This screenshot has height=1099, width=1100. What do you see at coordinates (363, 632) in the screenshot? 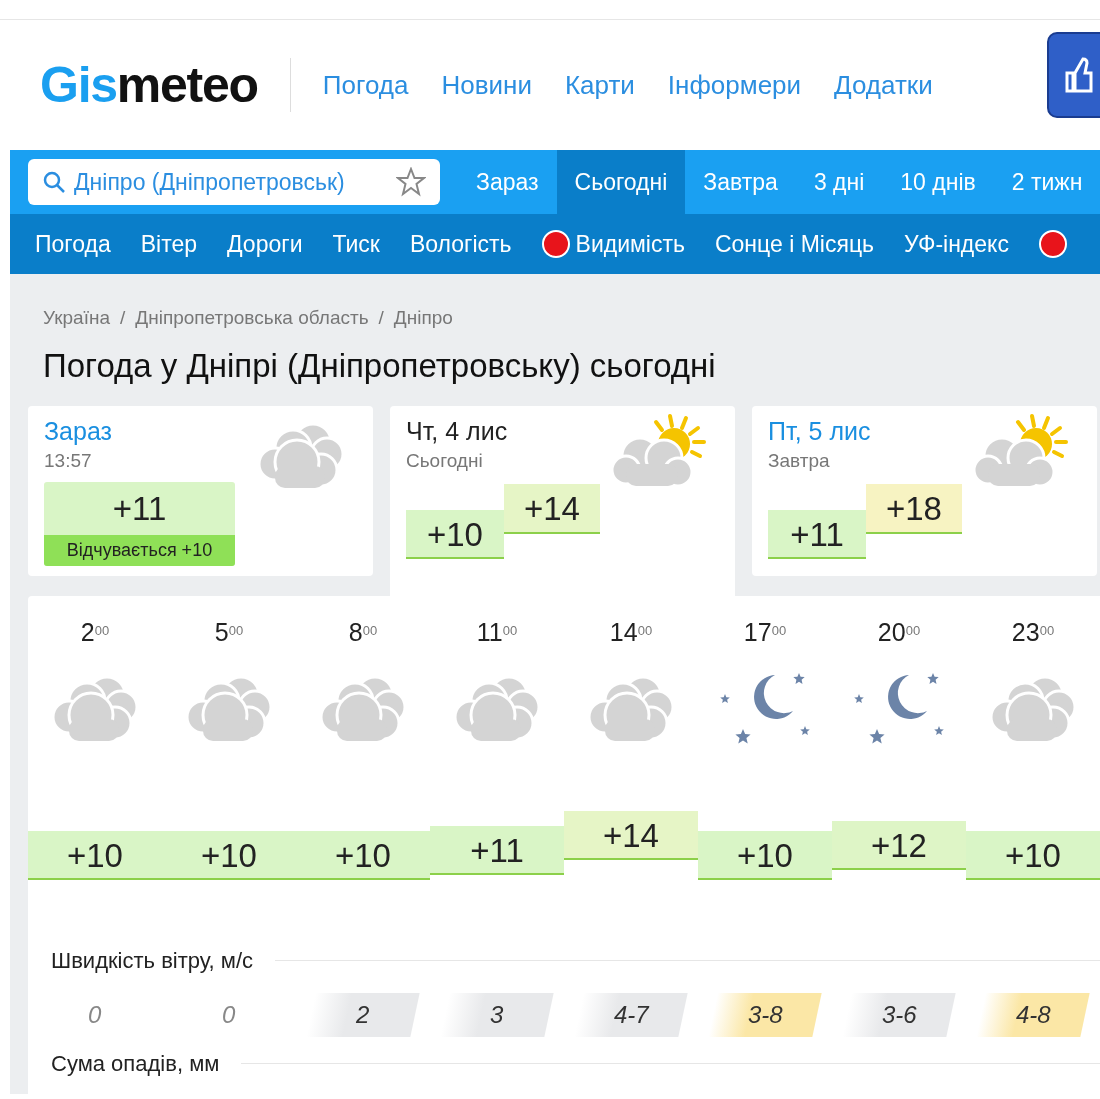
I see `hour-label: 8$^{00}$` at bounding box center [363, 632].